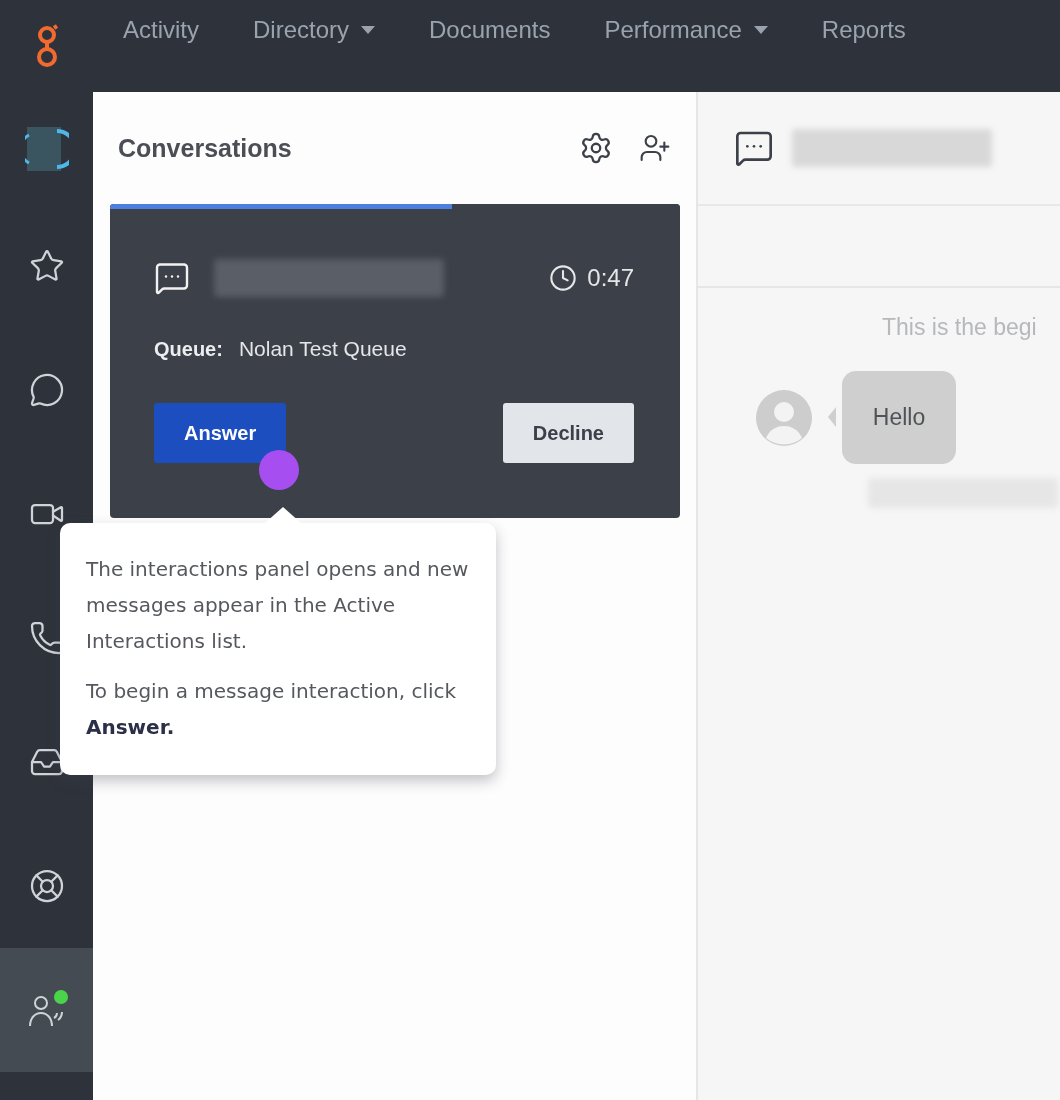  I want to click on tooltip-text: The interactions panel opens and new messages appear in the Active Interactions list., so click(278, 605).